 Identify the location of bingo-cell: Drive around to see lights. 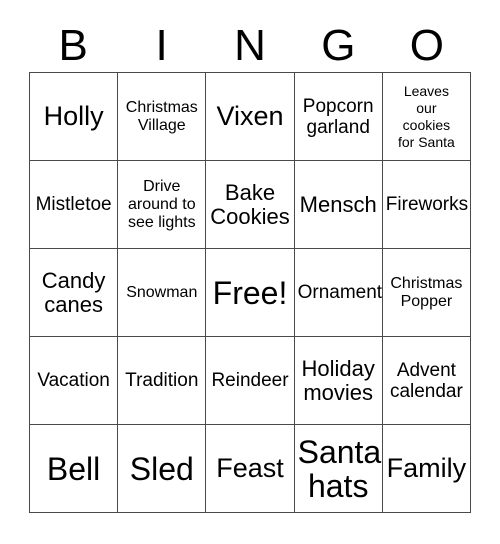
(162, 205).